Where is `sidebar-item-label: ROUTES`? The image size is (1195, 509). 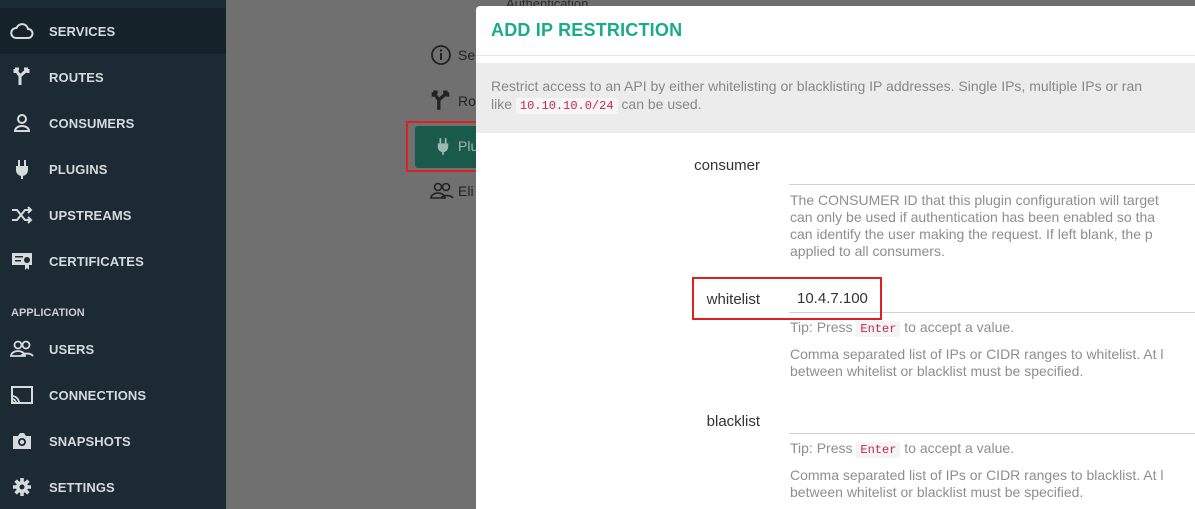
sidebar-item-label: ROUTES is located at coordinates (76, 77).